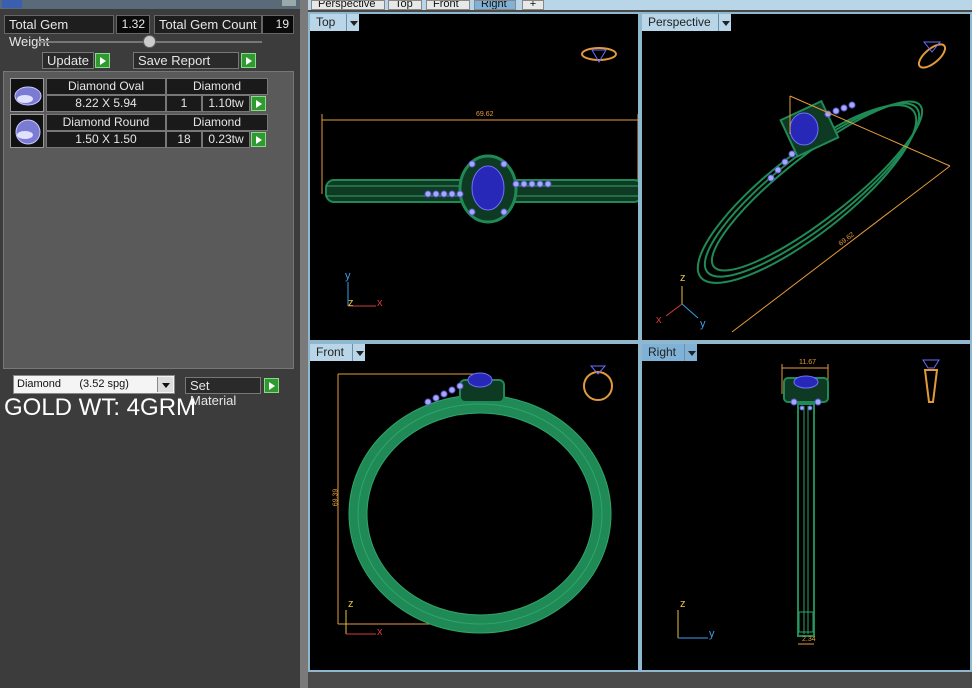 The image size is (972, 688). I want to click on tab-perspective: Perspective, so click(348, 5).